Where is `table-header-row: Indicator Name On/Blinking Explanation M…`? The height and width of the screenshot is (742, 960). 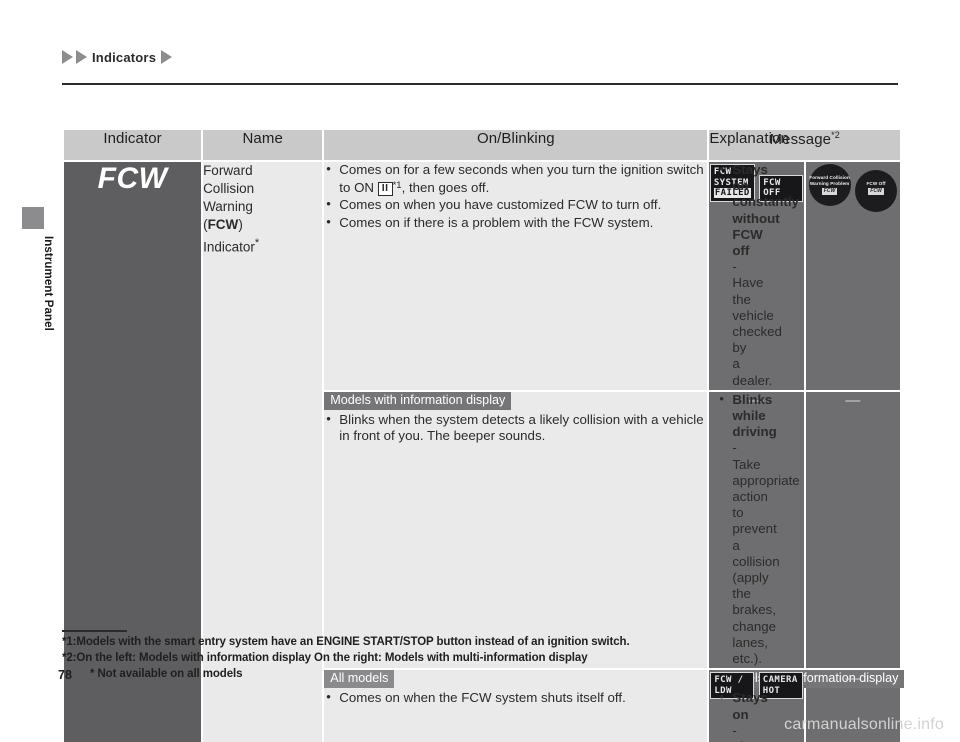
table-header-row: Indicator Name On/Blinking Explanation M… is located at coordinates (481, 145).